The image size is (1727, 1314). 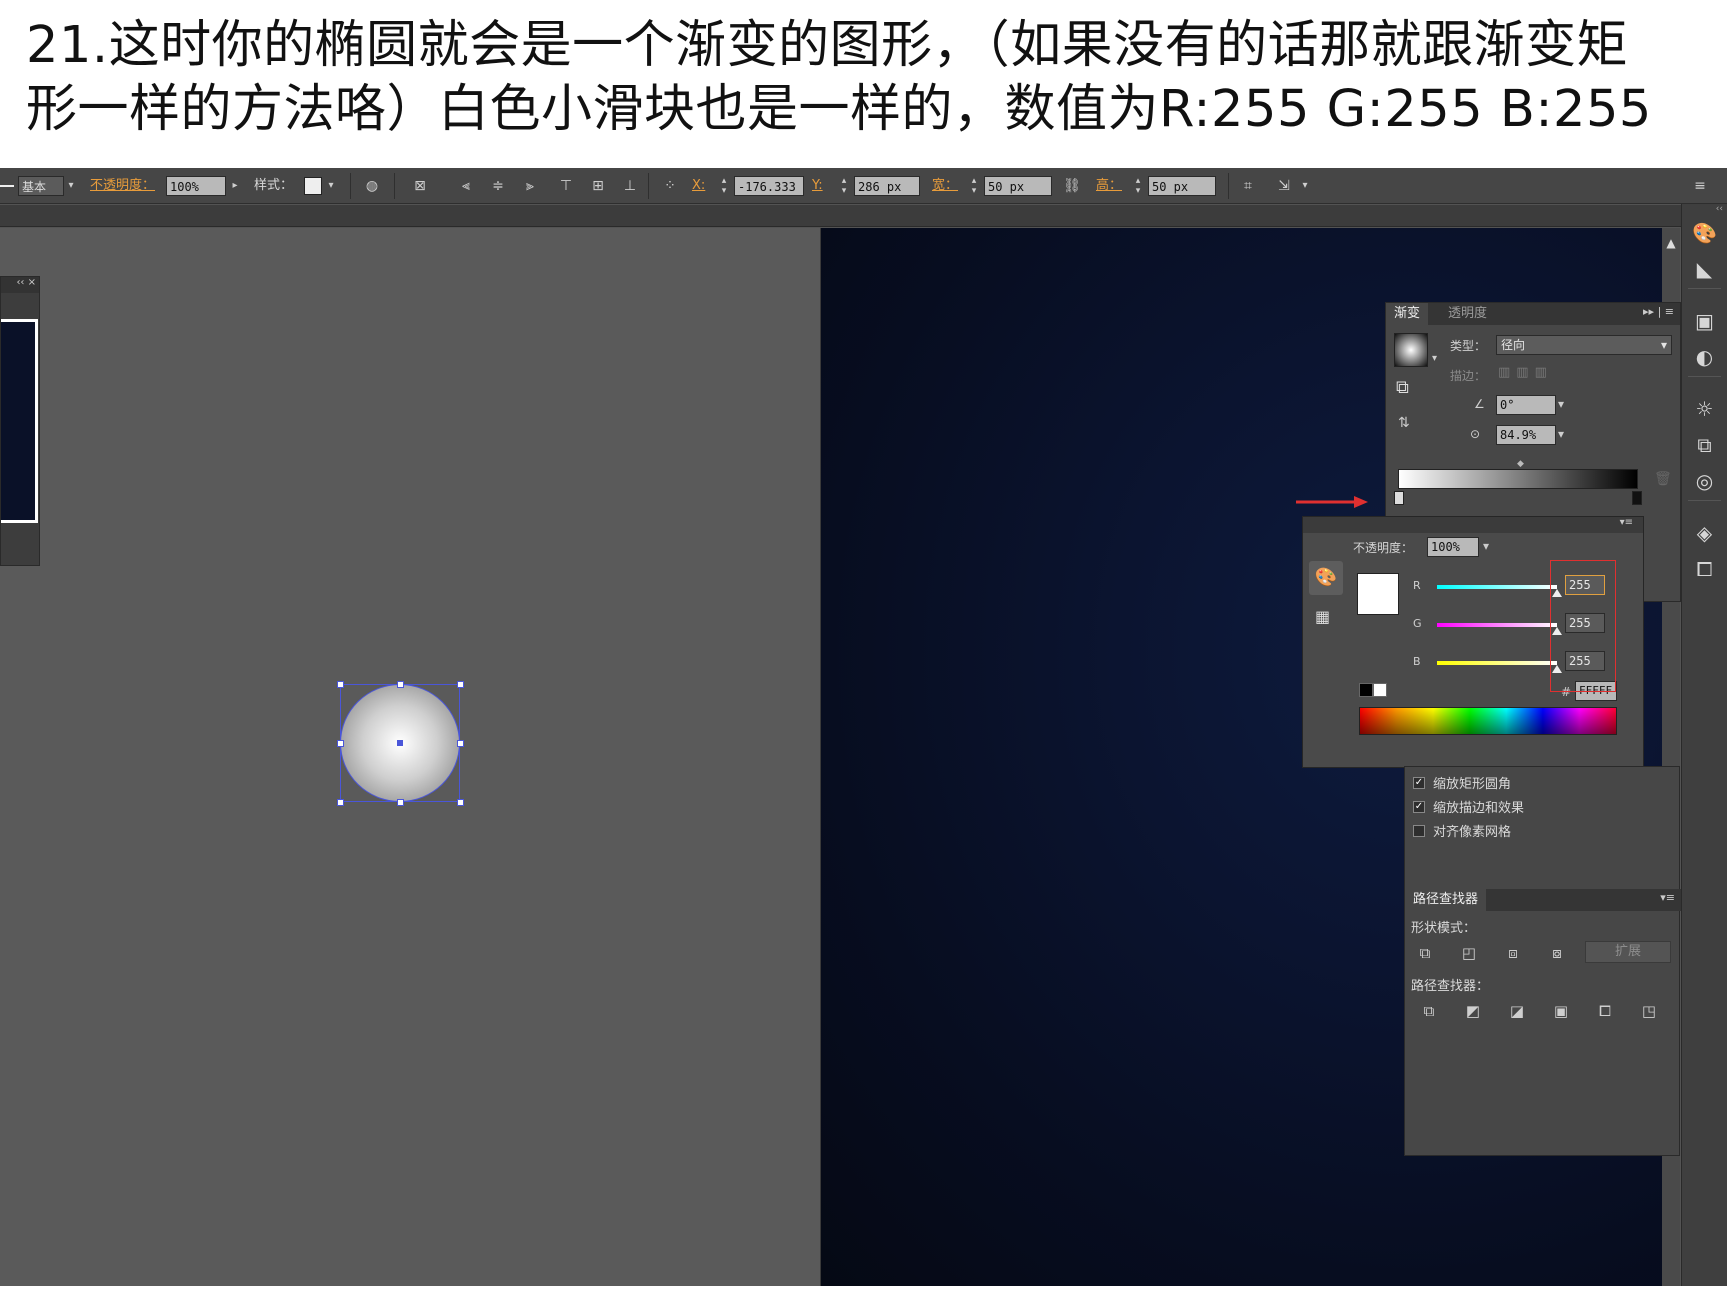 What do you see at coordinates (1366, 690) in the screenshot?
I see `black-swatch` at bounding box center [1366, 690].